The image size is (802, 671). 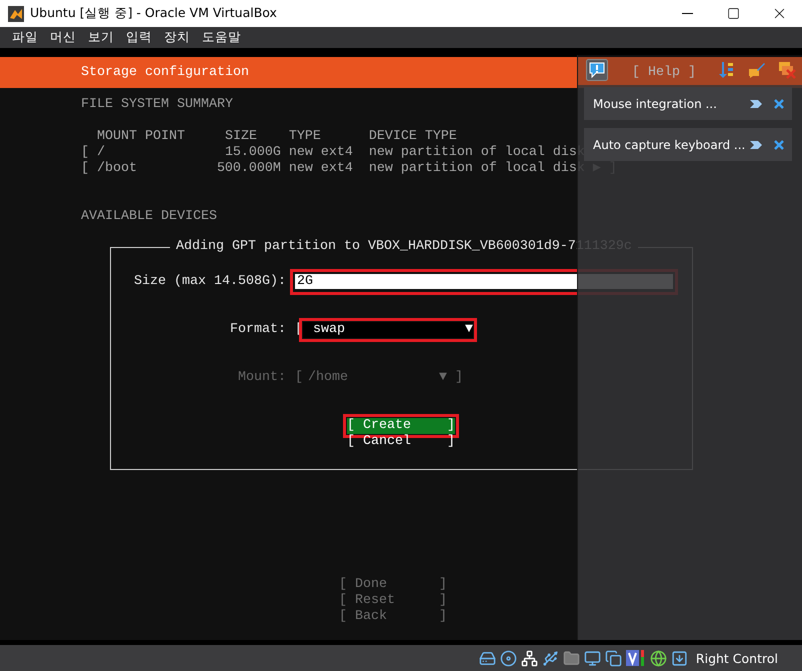 What do you see at coordinates (687, 13) in the screenshot?
I see `minimize-icon` at bounding box center [687, 13].